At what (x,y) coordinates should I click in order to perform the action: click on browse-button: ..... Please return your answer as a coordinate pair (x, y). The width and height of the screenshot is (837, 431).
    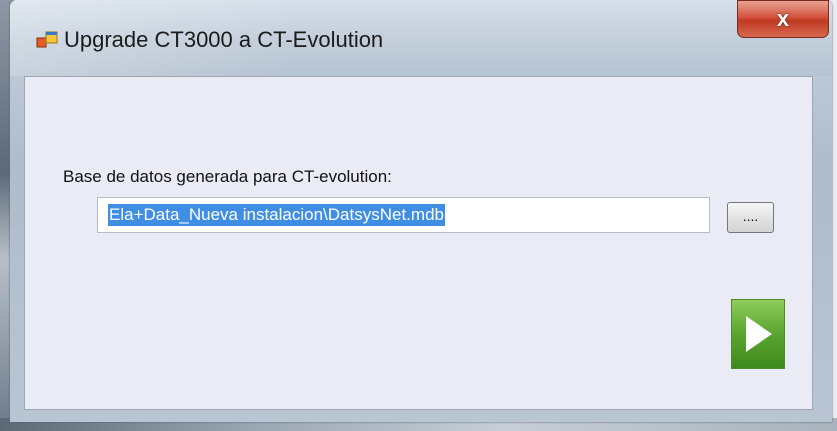
    Looking at the image, I should click on (750, 217).